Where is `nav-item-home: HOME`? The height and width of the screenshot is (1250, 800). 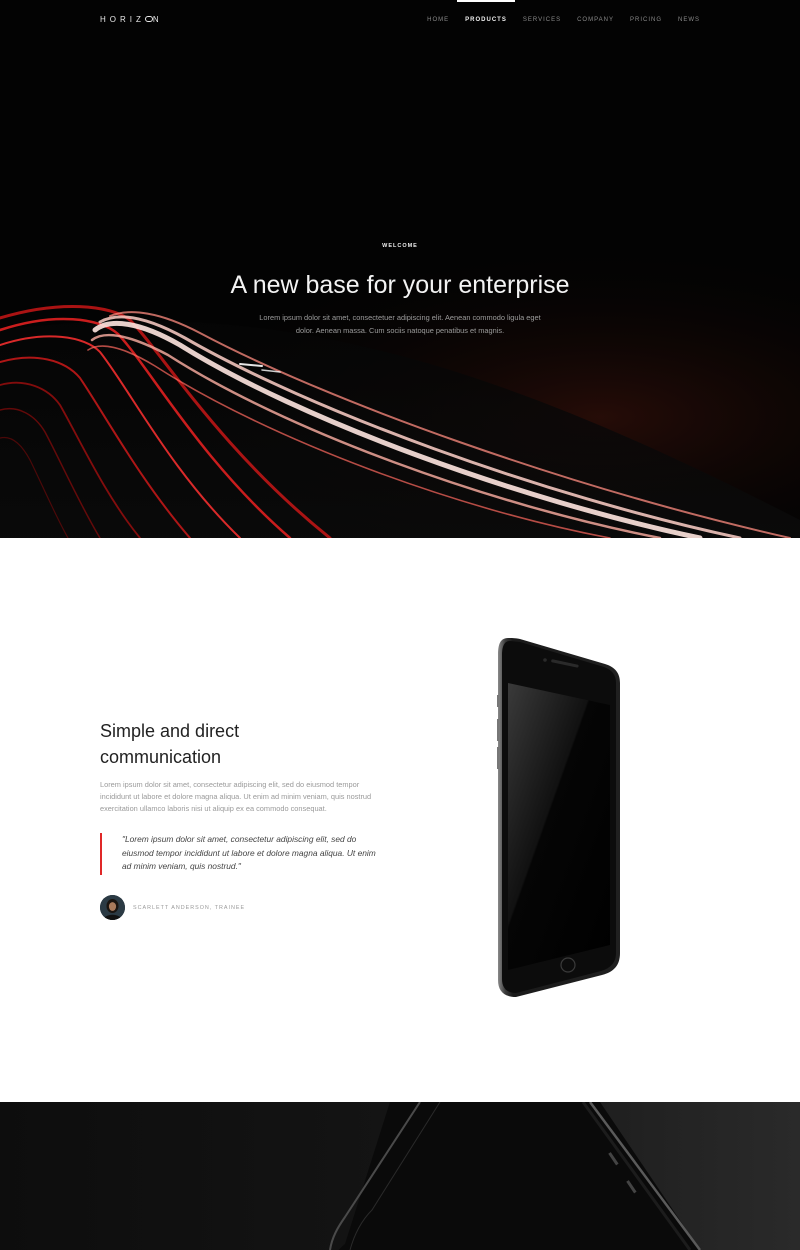 nav-item-home: HOME is located at coordinates (438, 20).